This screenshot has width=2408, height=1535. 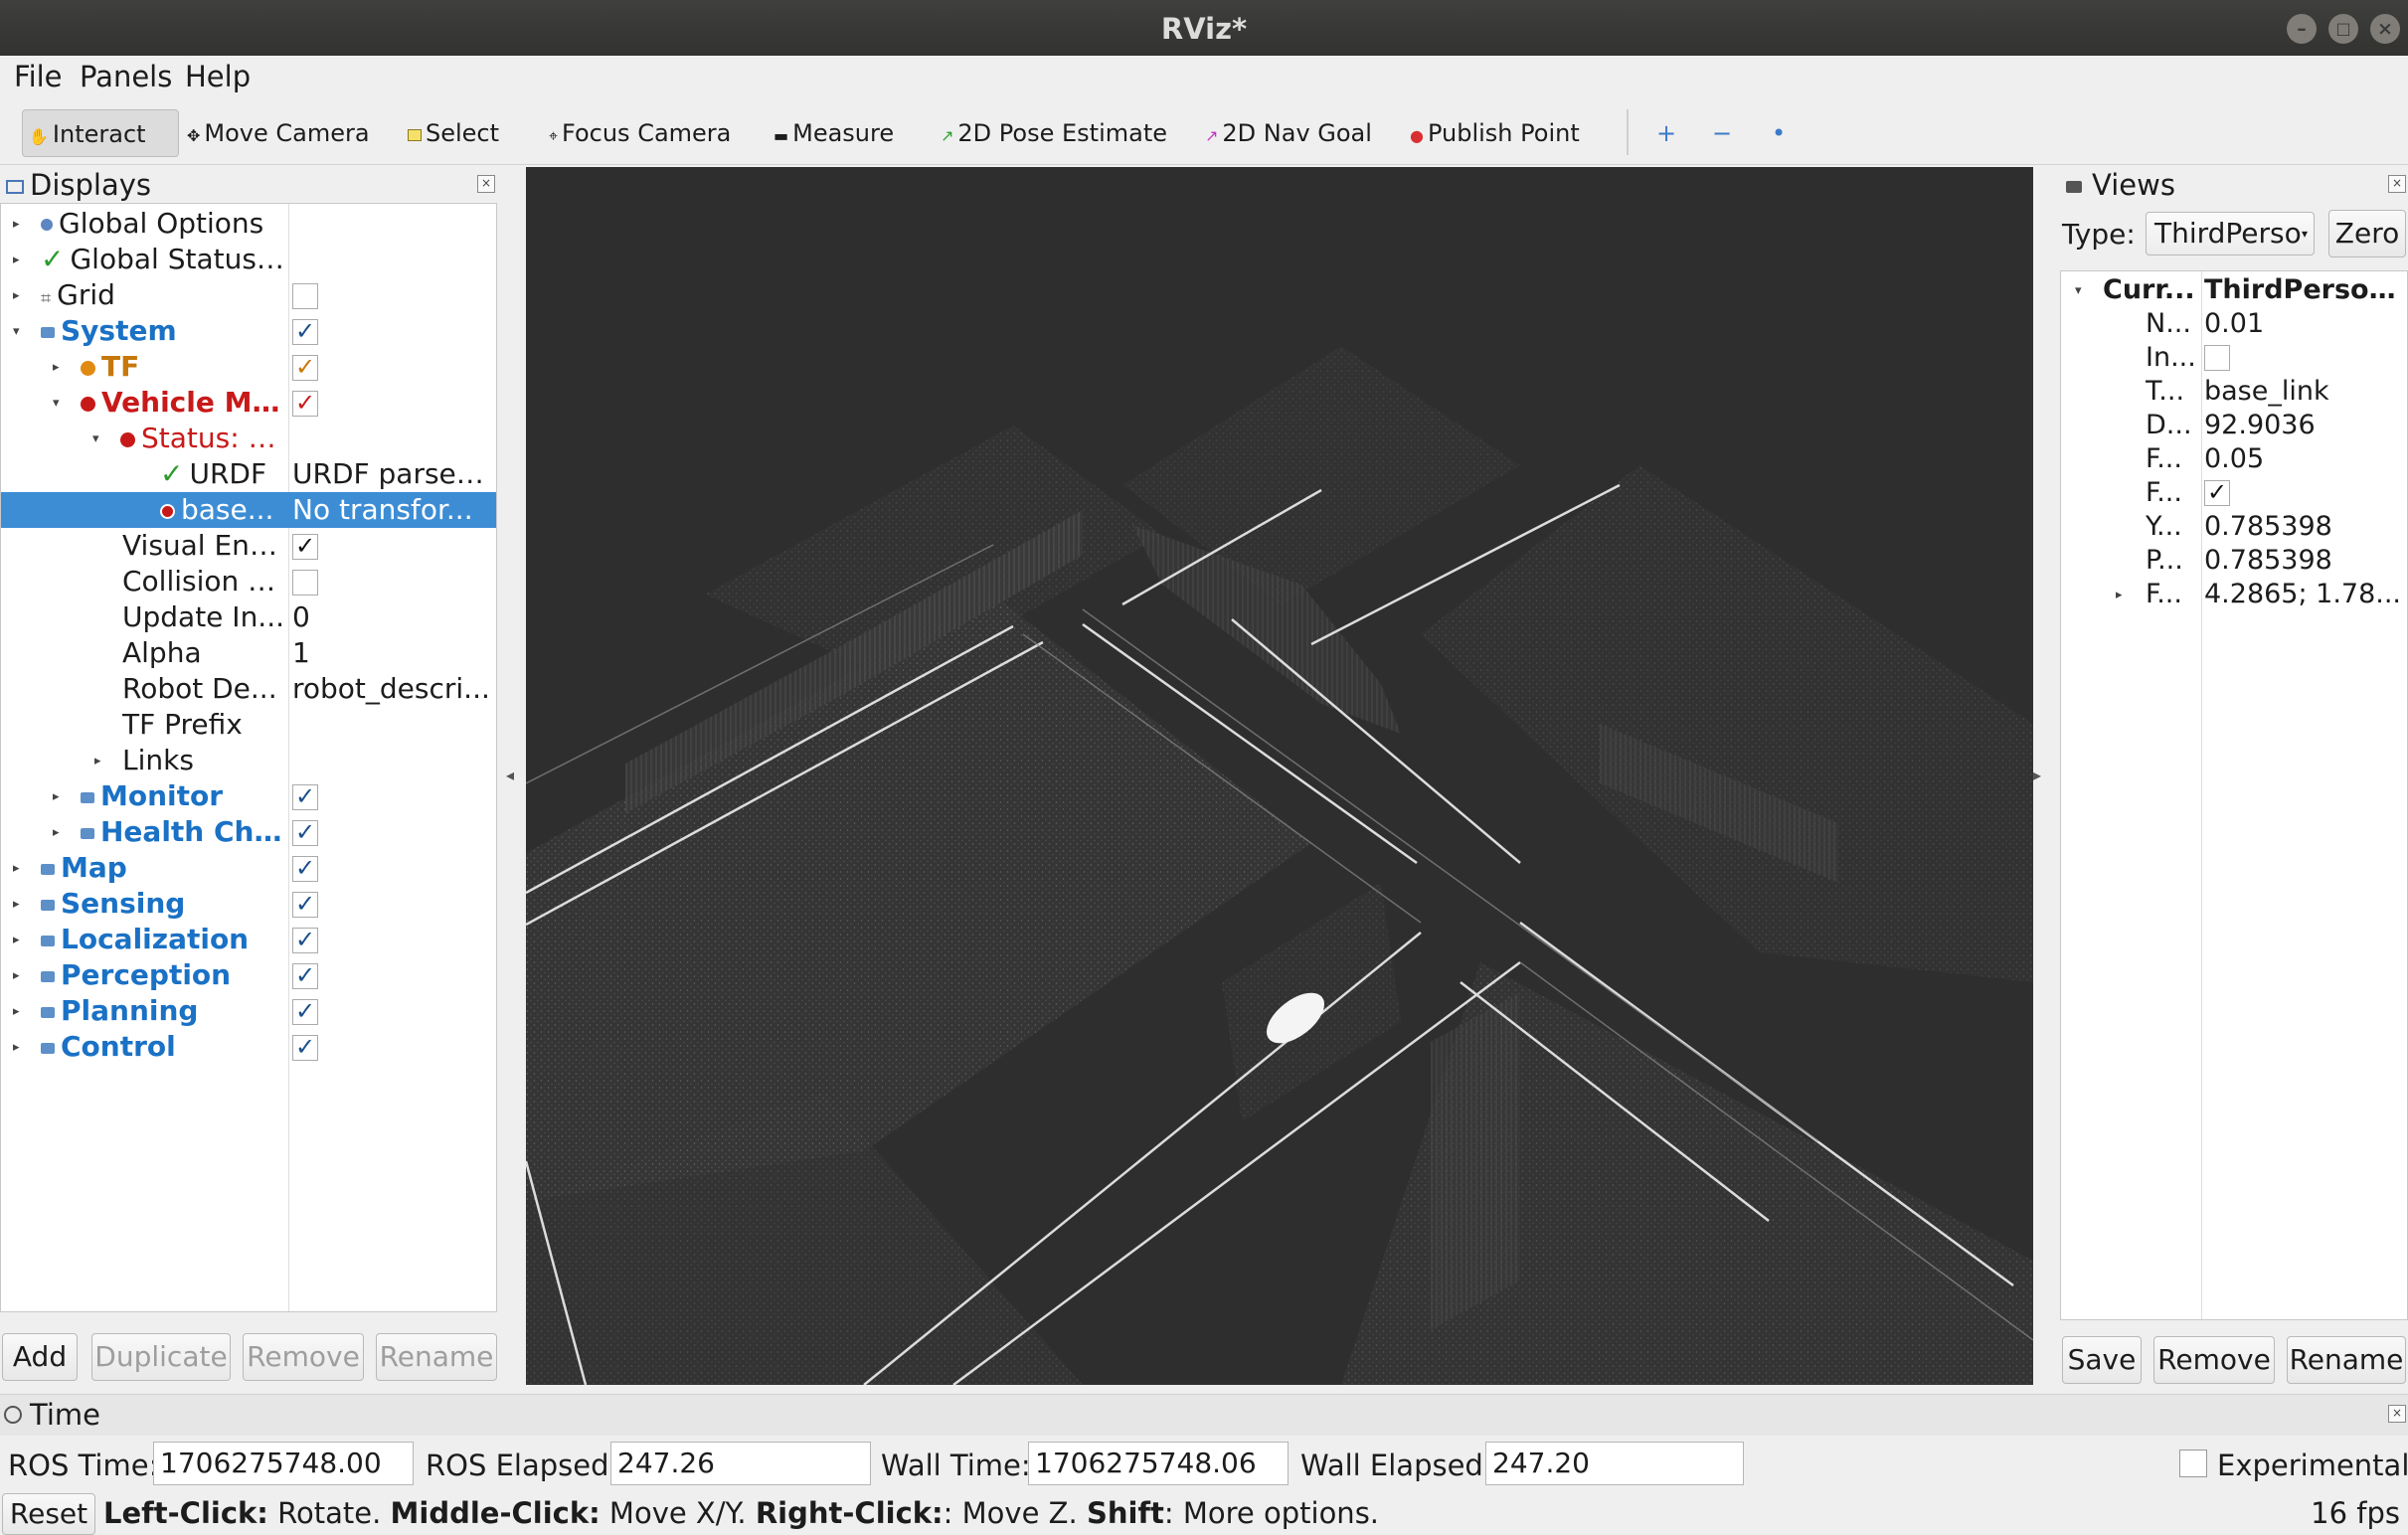 What do you see at coordinates (38, 76) in the screenshot?
I see `menu-file: File` at bounding box center [38, 76].